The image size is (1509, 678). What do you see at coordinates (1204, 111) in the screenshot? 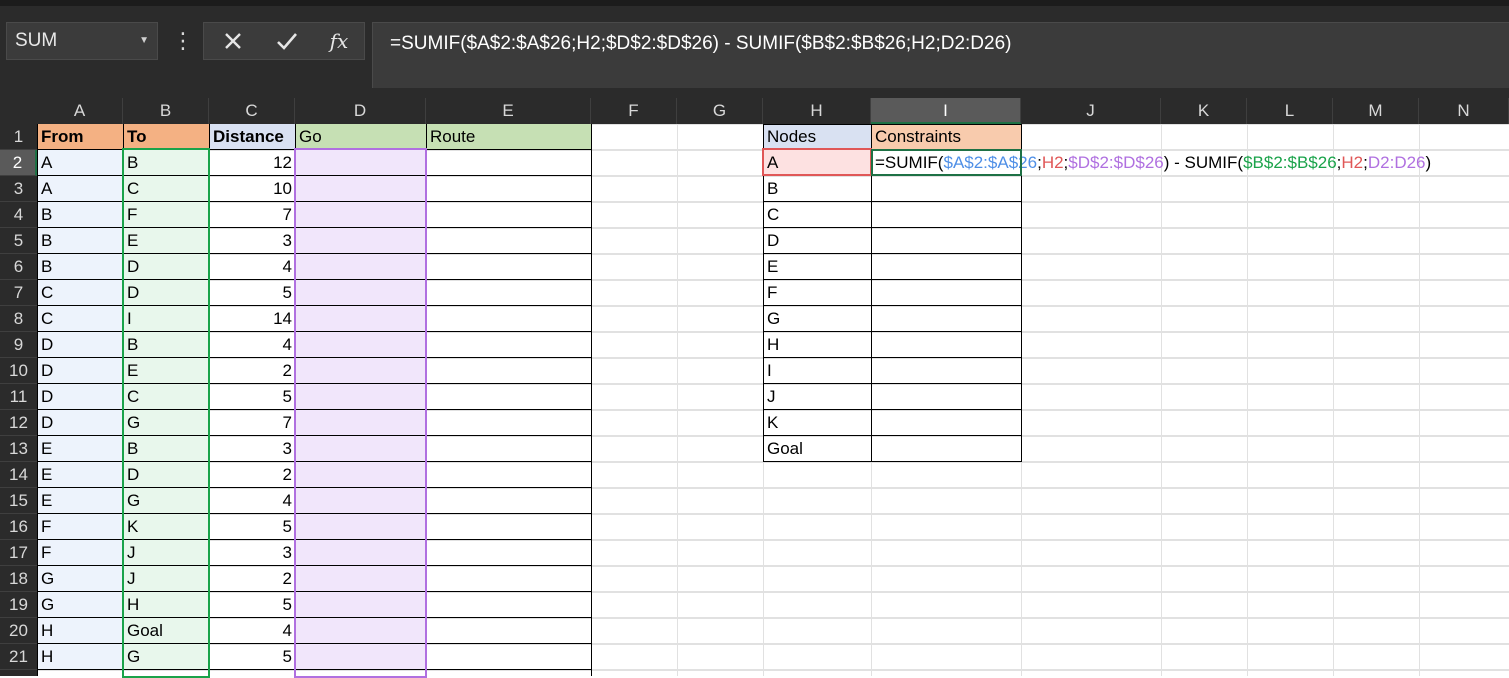
I see `column-header-k: K` at bounding box center [1204, 111].